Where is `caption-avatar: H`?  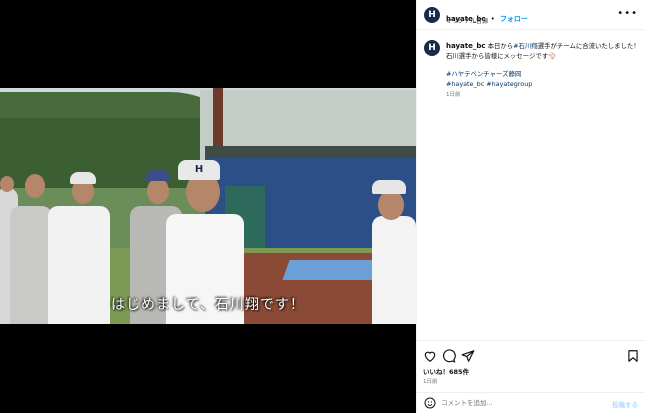 caption-avatar: H is located at coordinates (432, 48).